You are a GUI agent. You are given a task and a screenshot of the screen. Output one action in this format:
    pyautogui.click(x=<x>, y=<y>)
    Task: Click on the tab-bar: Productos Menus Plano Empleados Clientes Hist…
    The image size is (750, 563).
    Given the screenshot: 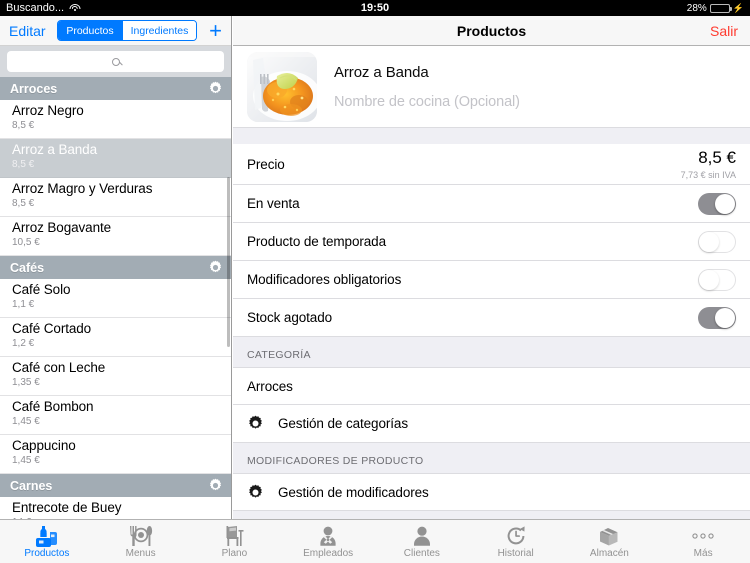 What is the action you would take?
    pyautogui.click(x=375, y=541)
    